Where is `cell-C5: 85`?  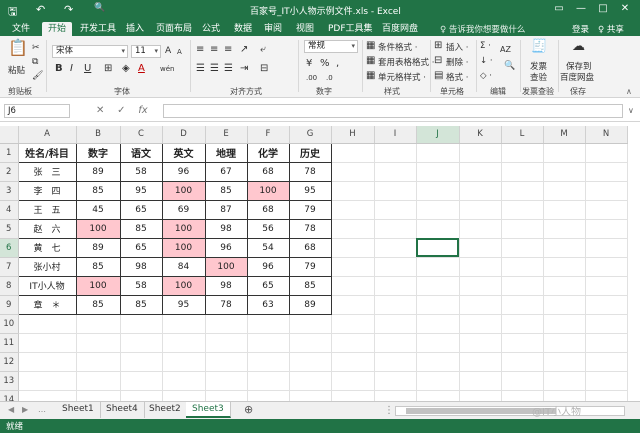 cell-C5: 85 is located at coordinates (141, 228).